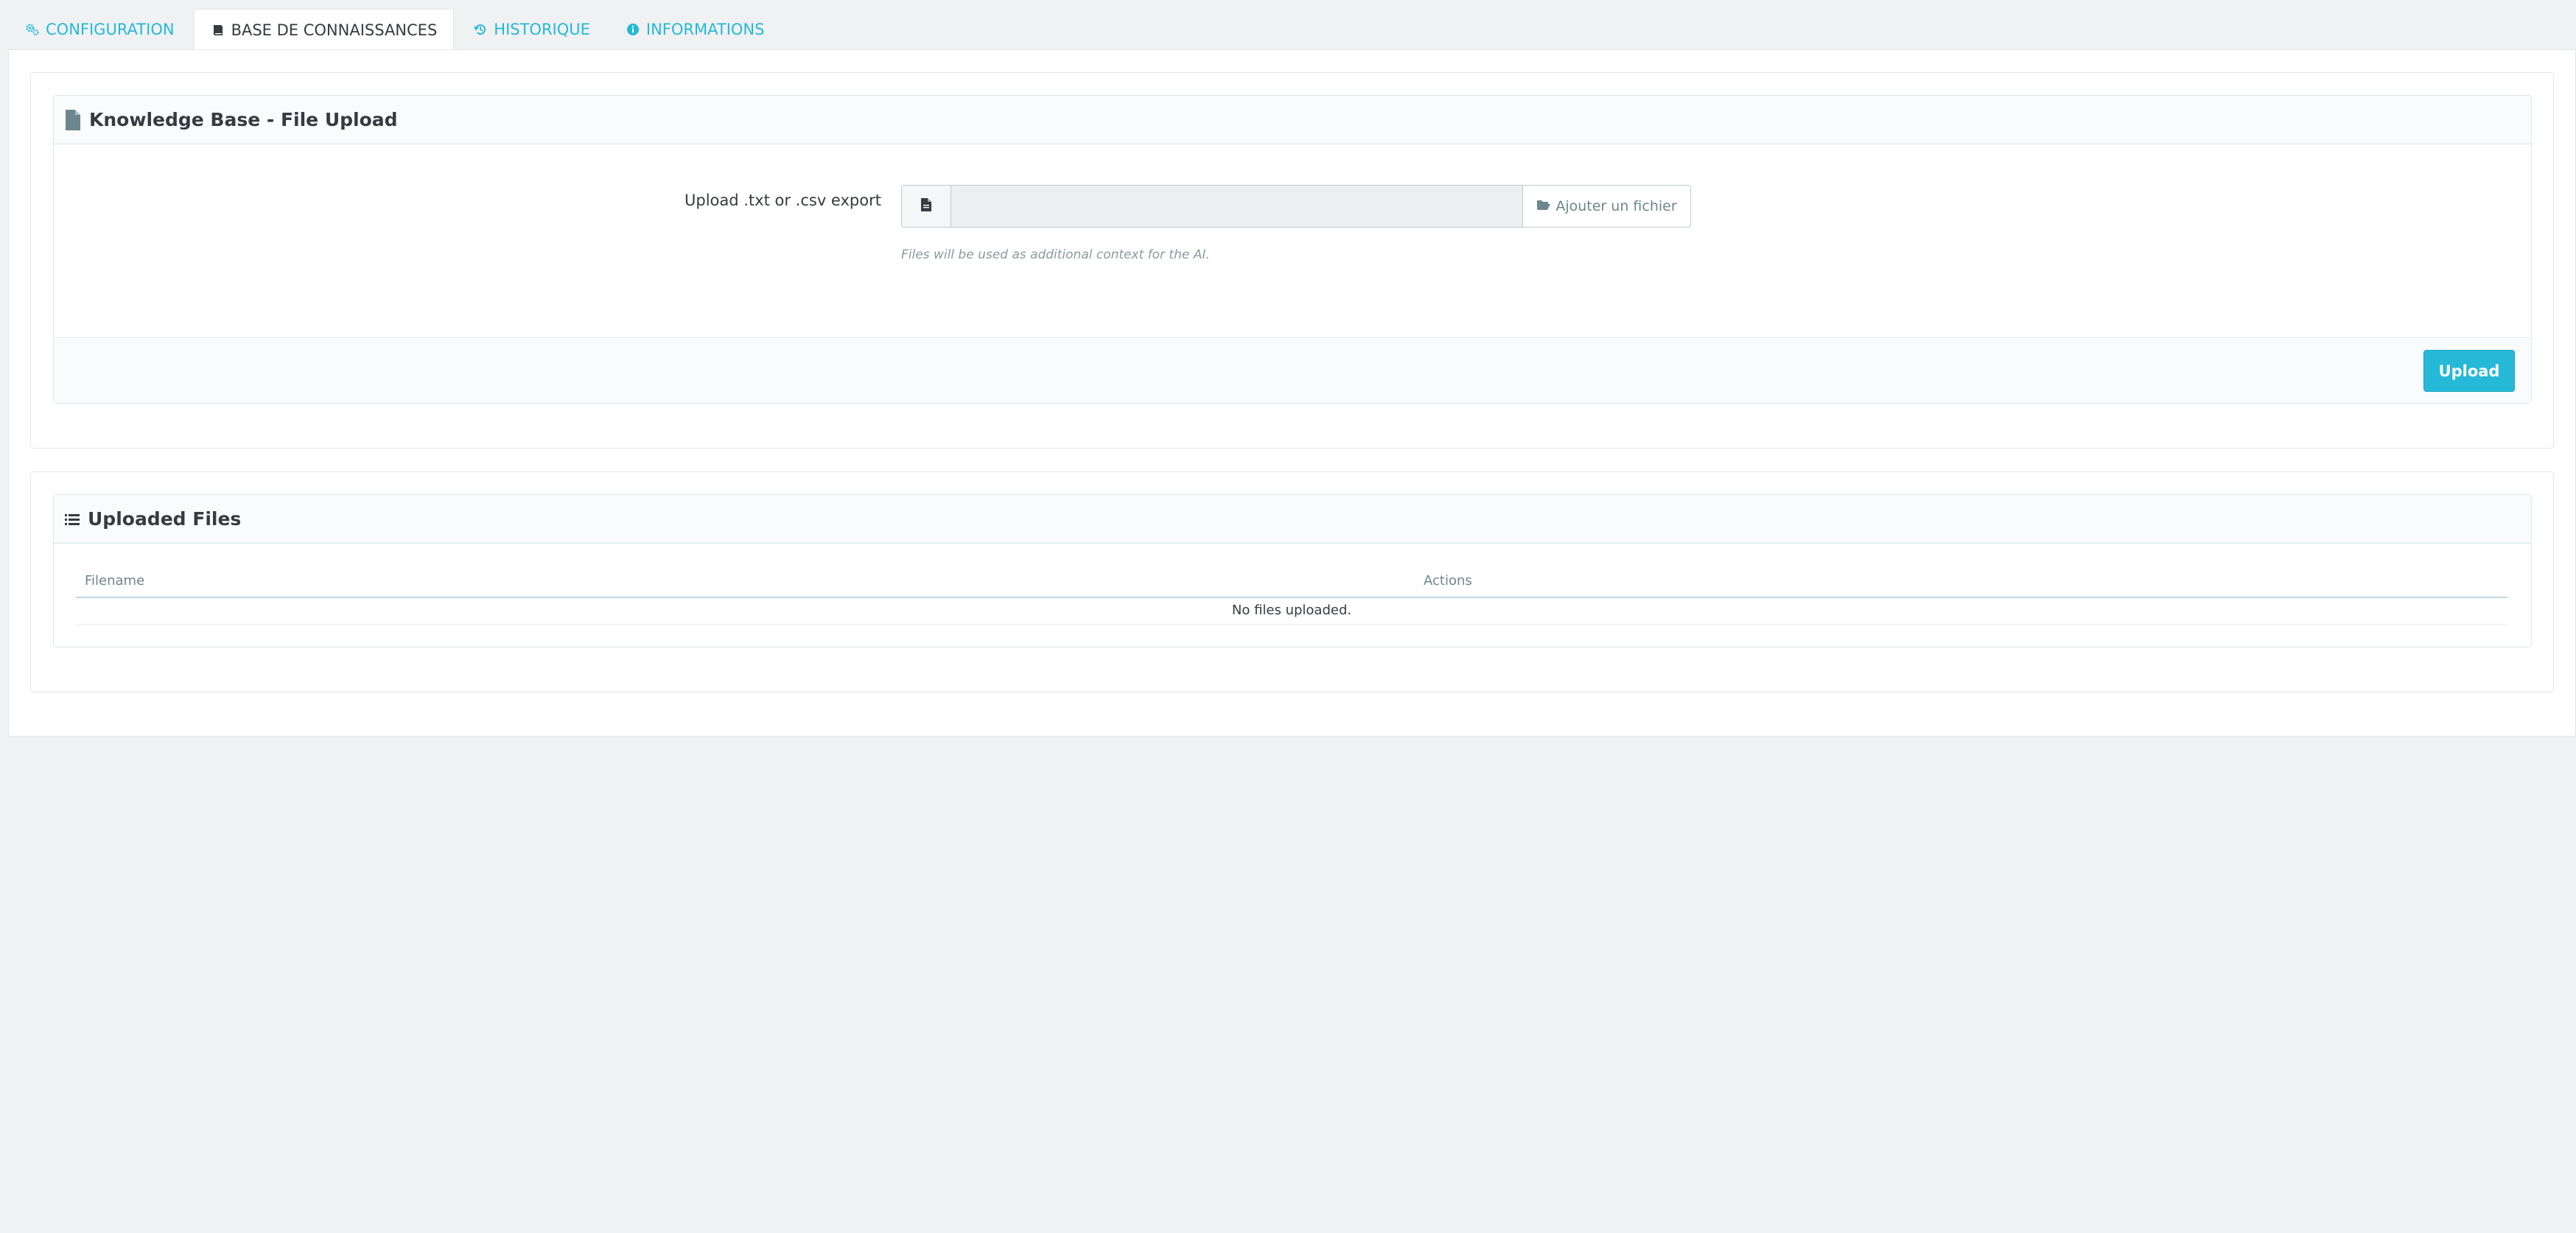 This screenshot has height=1233, width=2576. I want to click on tab-history: HISTORIQUE, so click(531, 29).